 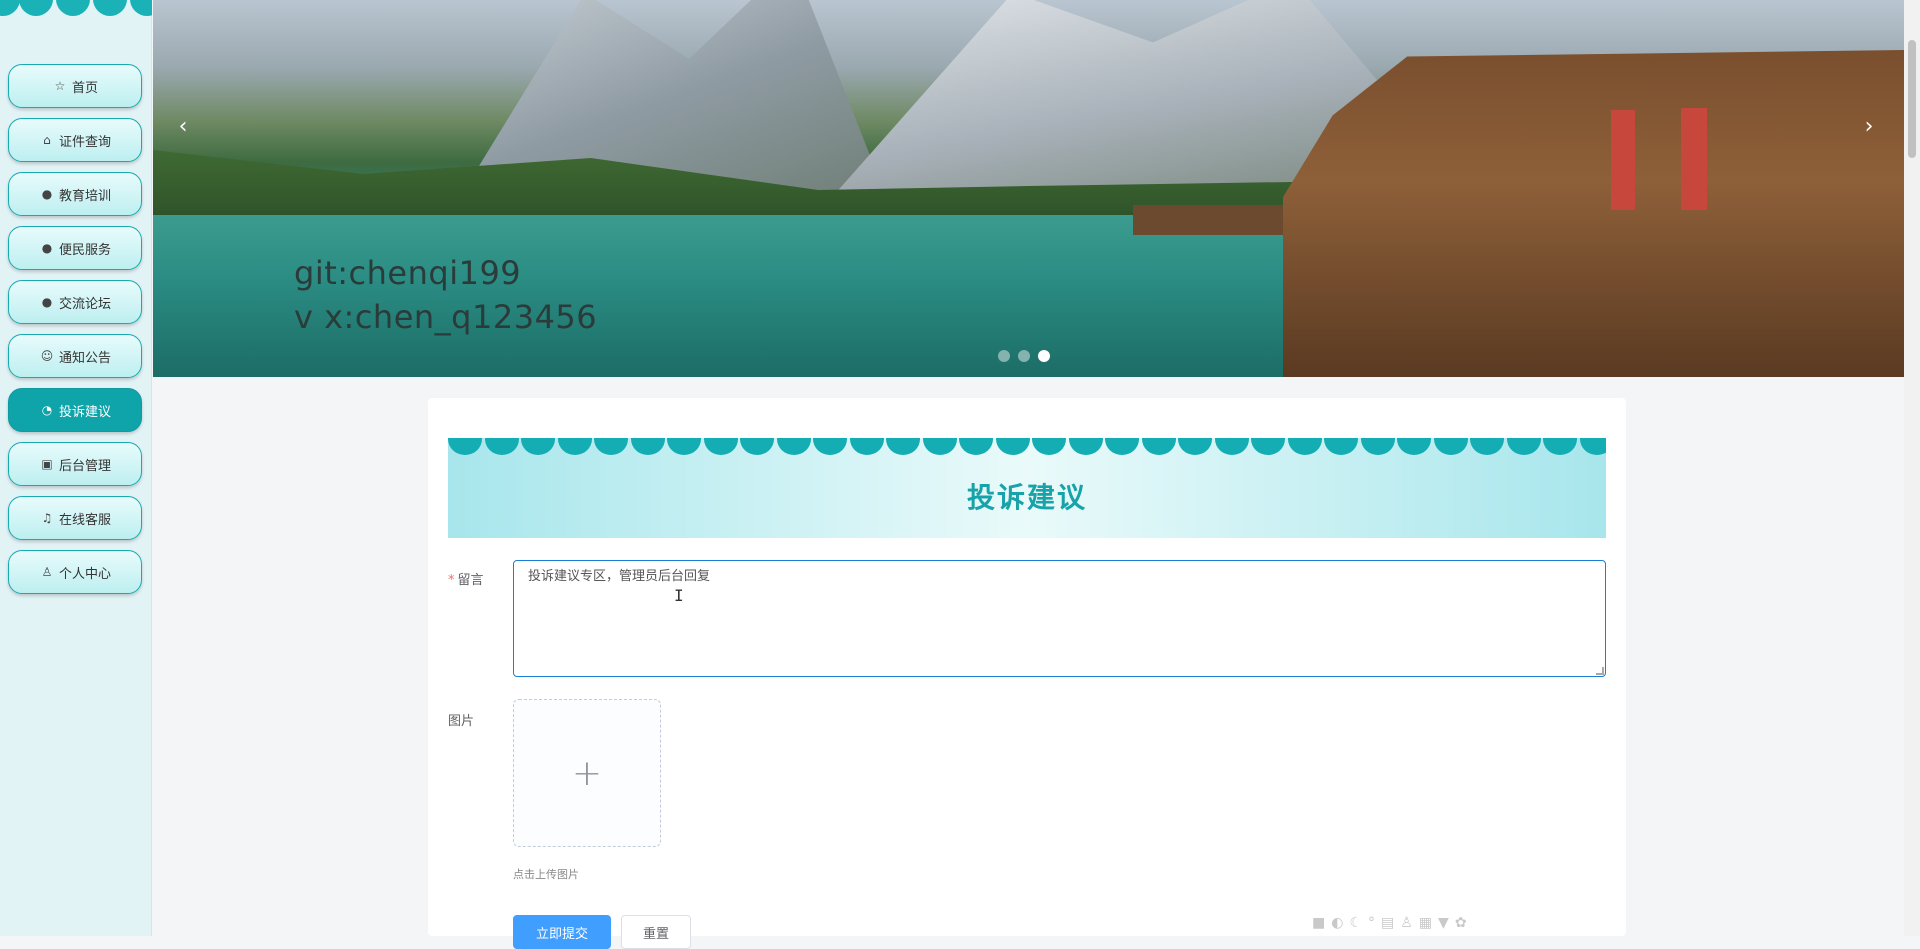 I want to click on sidebar-item-6: ☺ 通知公告, so click(x=75, y=356).